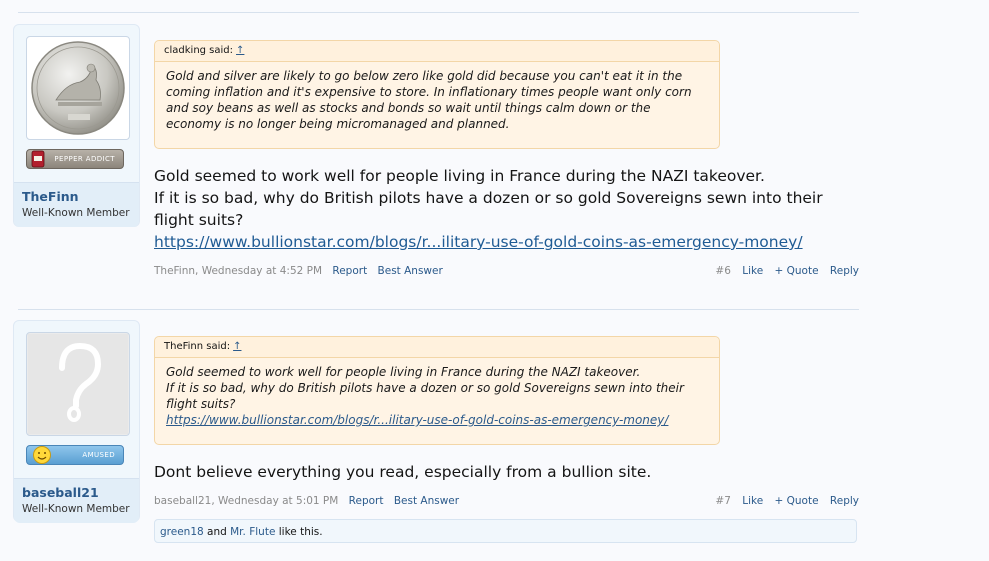  I want to click on quote-attribution: cladking said: ↑, so click(437, 51).